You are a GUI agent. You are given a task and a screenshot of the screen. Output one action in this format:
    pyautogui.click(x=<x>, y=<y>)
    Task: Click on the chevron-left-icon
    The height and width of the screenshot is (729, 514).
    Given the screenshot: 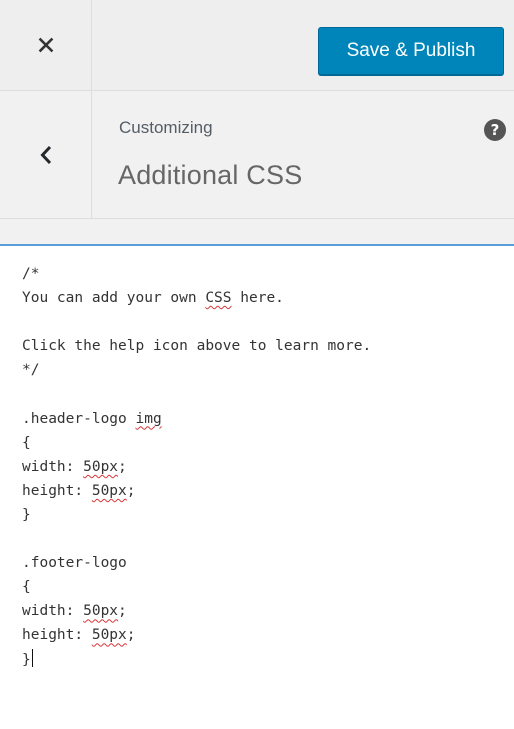 What is the action you would take?
    pyautogui.click(x=45, y=154)
    